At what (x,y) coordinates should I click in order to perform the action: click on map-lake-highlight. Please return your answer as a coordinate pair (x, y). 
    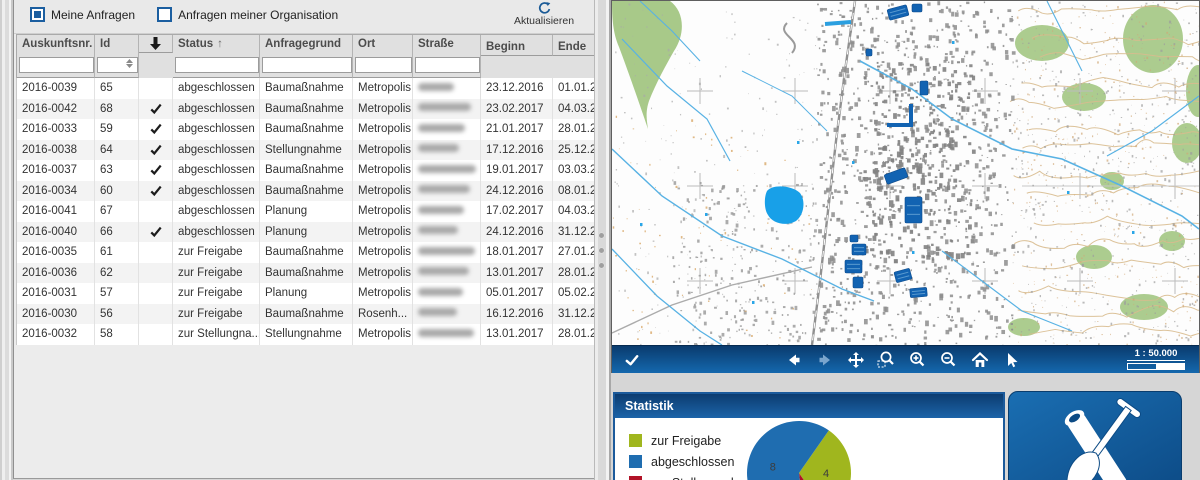
    Looking at the image, I should click on (784, 205).